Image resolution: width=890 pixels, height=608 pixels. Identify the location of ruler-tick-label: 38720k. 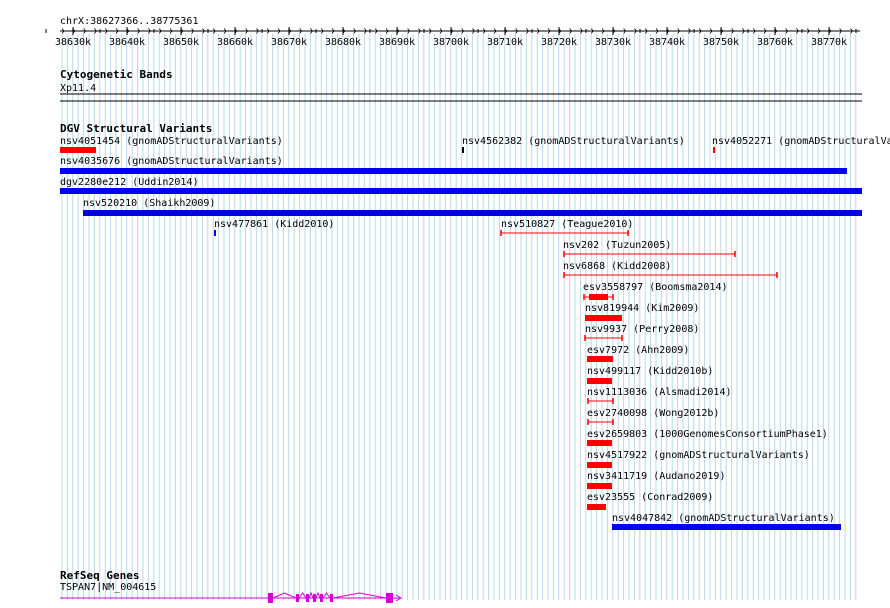
(559, 42).